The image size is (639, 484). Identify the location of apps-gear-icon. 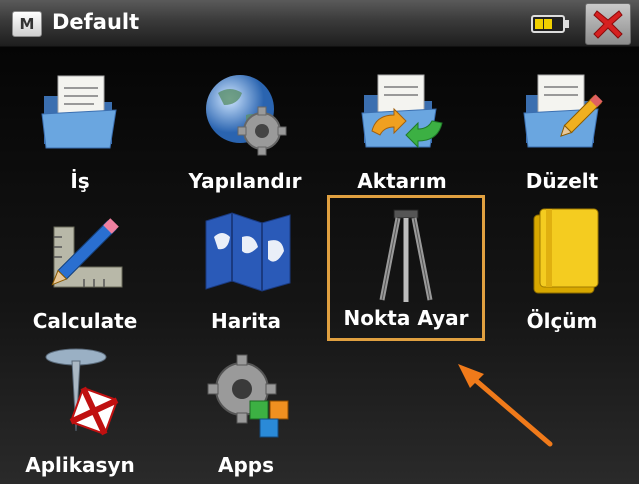
(248, 396).